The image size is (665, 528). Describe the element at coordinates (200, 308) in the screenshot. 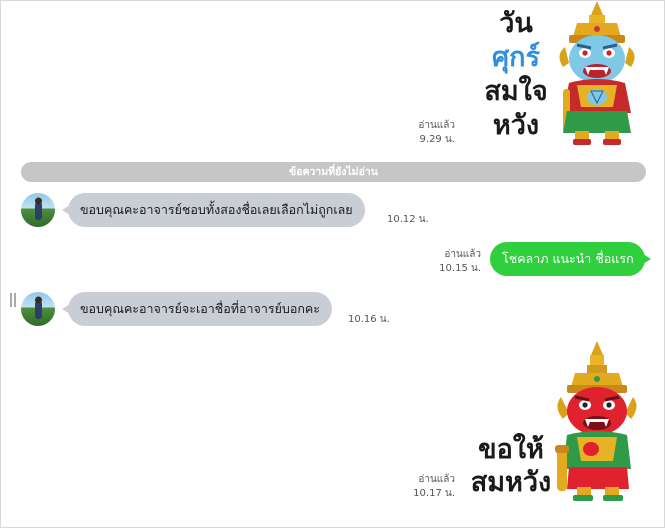

I see `message-text: ขอบคุณคะอาจารย์จะเอาชื่อที่อาจารย์บอกคะ` at that location.